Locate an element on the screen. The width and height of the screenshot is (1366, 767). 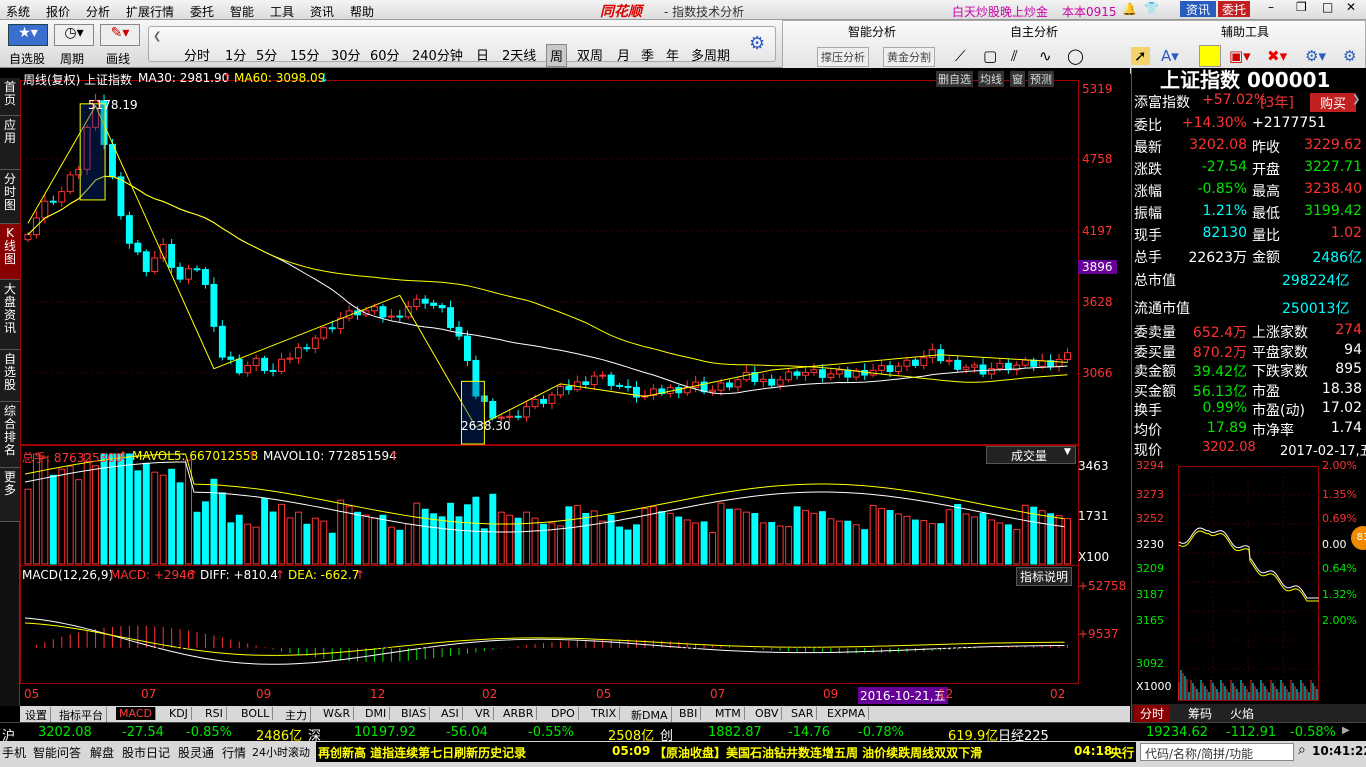
bell-icon: 🔔 is located at coordinates (1129, 9).